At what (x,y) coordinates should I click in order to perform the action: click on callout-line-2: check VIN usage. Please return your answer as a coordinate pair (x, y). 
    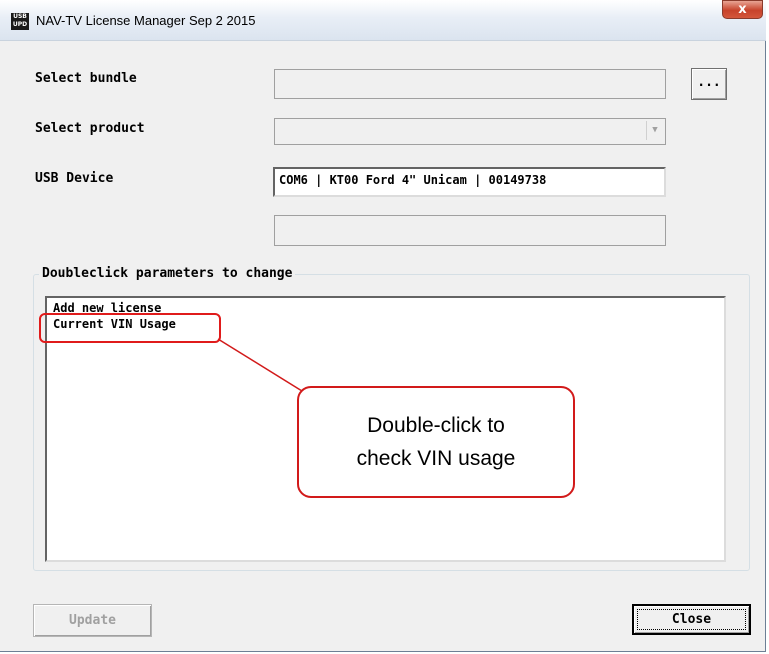
    Looking at the image, I should click on (436, 458).